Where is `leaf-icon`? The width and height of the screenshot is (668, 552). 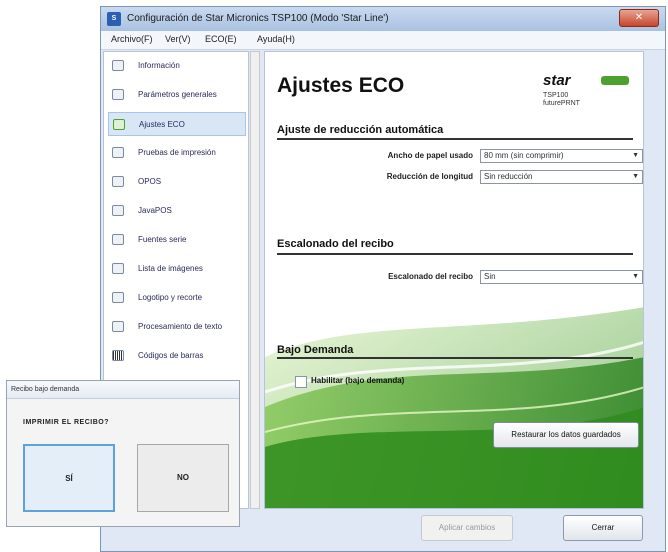 leaf-icon is located at coordinates (119, 124).